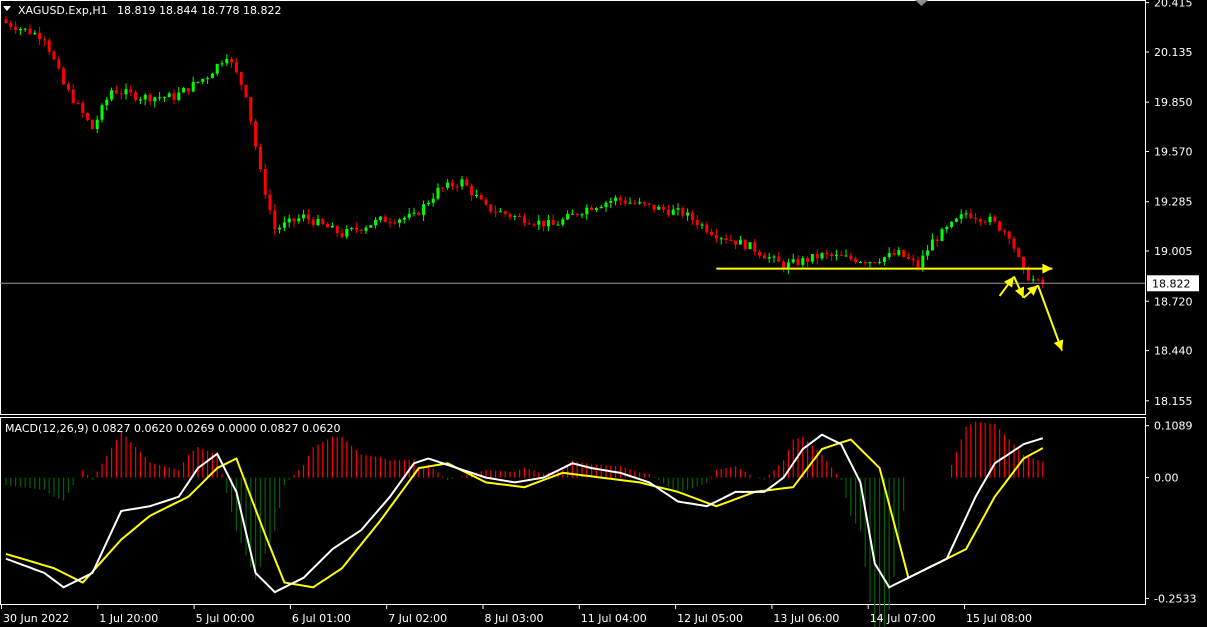 Image resolution: width=1207 pixels, height=627 pixels. I want to click on price-tick-label: 19.005, so click(1173, 251).